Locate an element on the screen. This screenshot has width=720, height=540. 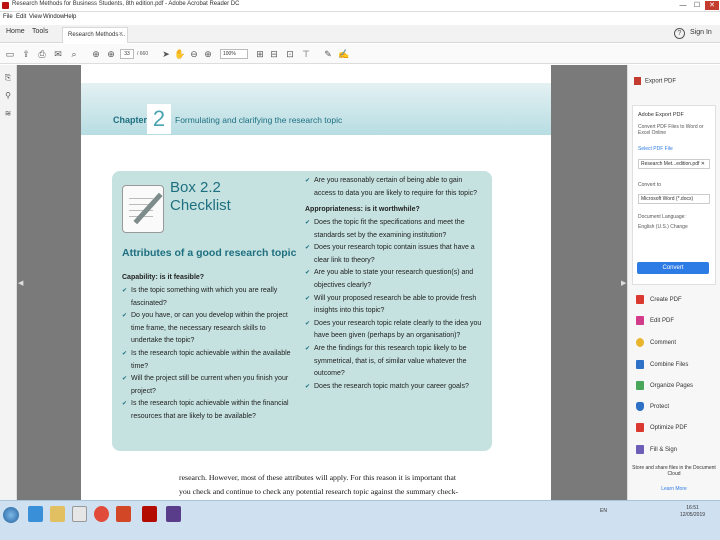
export-pdf-header: Export PDF is located at coordinates (655, 81).